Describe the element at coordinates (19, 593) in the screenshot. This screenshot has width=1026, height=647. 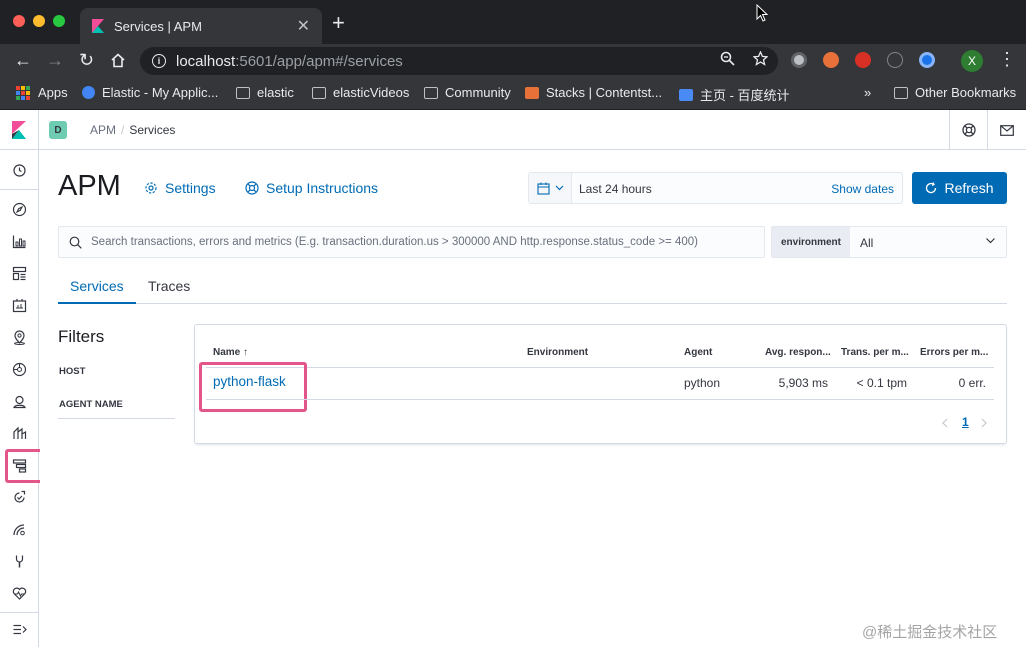
I see `monitoring-heart-icon` at that location.